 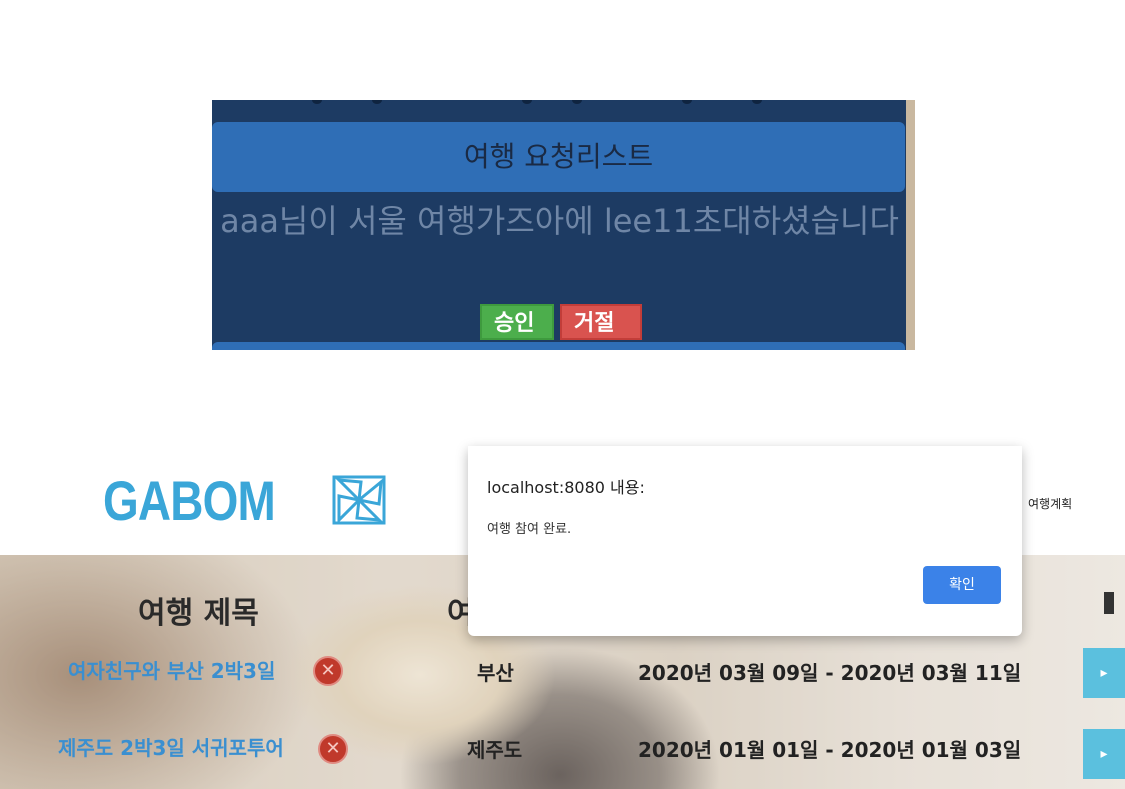 I want to click on panel-decoration, so click(x=559, y=104).